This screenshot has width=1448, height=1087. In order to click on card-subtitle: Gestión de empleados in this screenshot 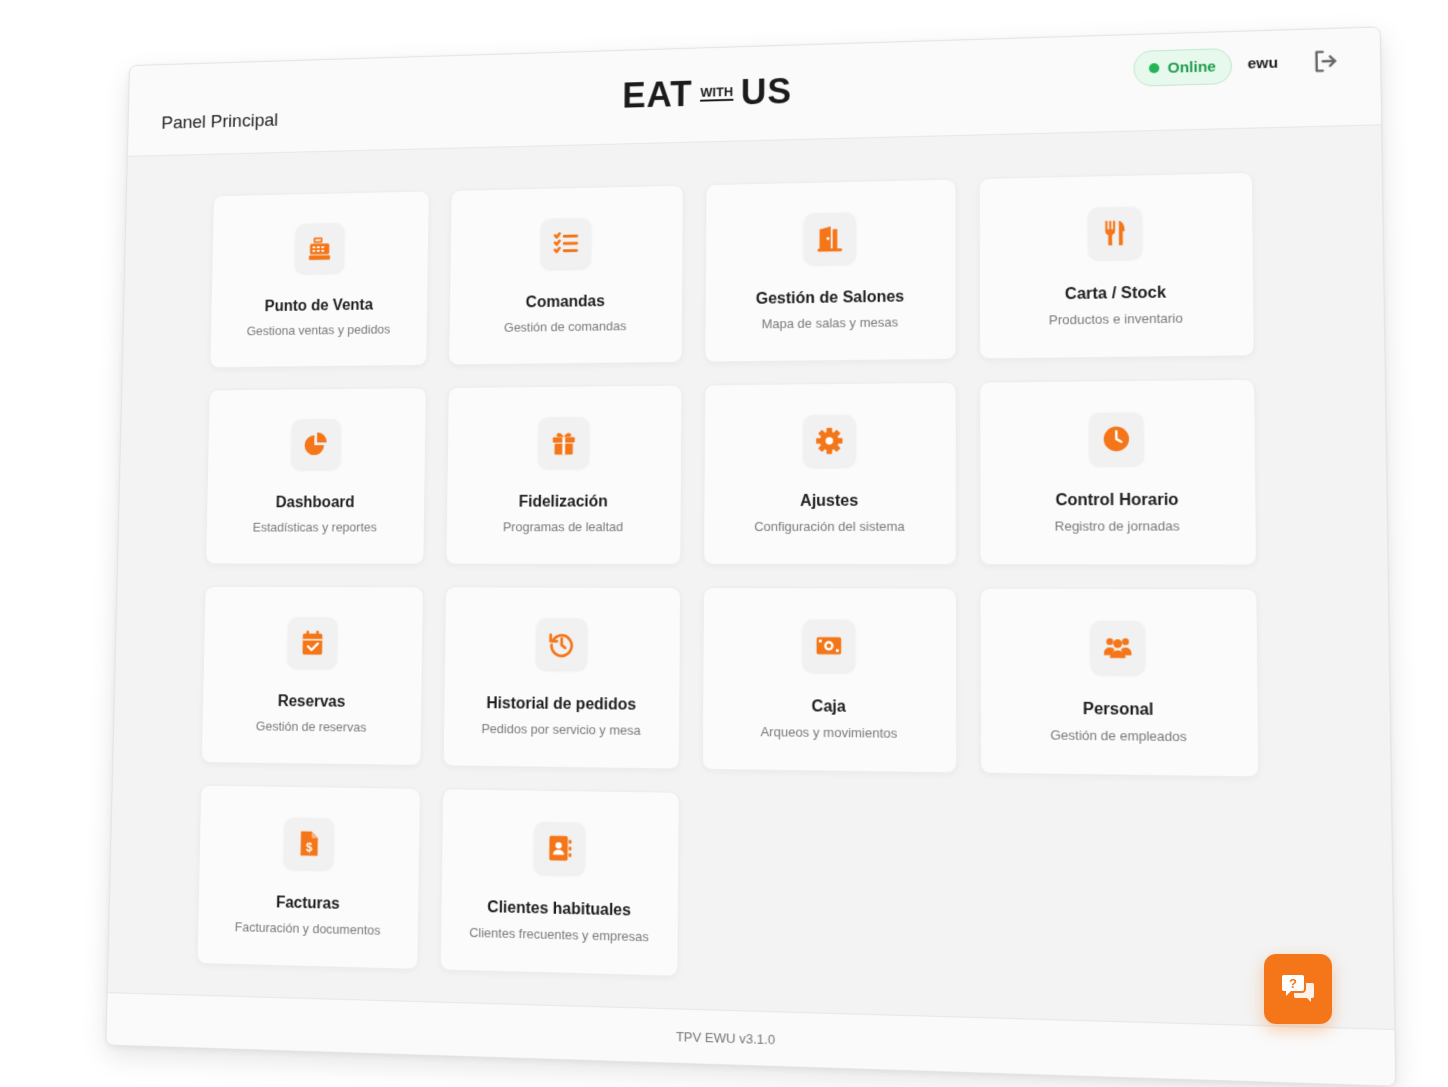, I will do `click(1118, 735)`.